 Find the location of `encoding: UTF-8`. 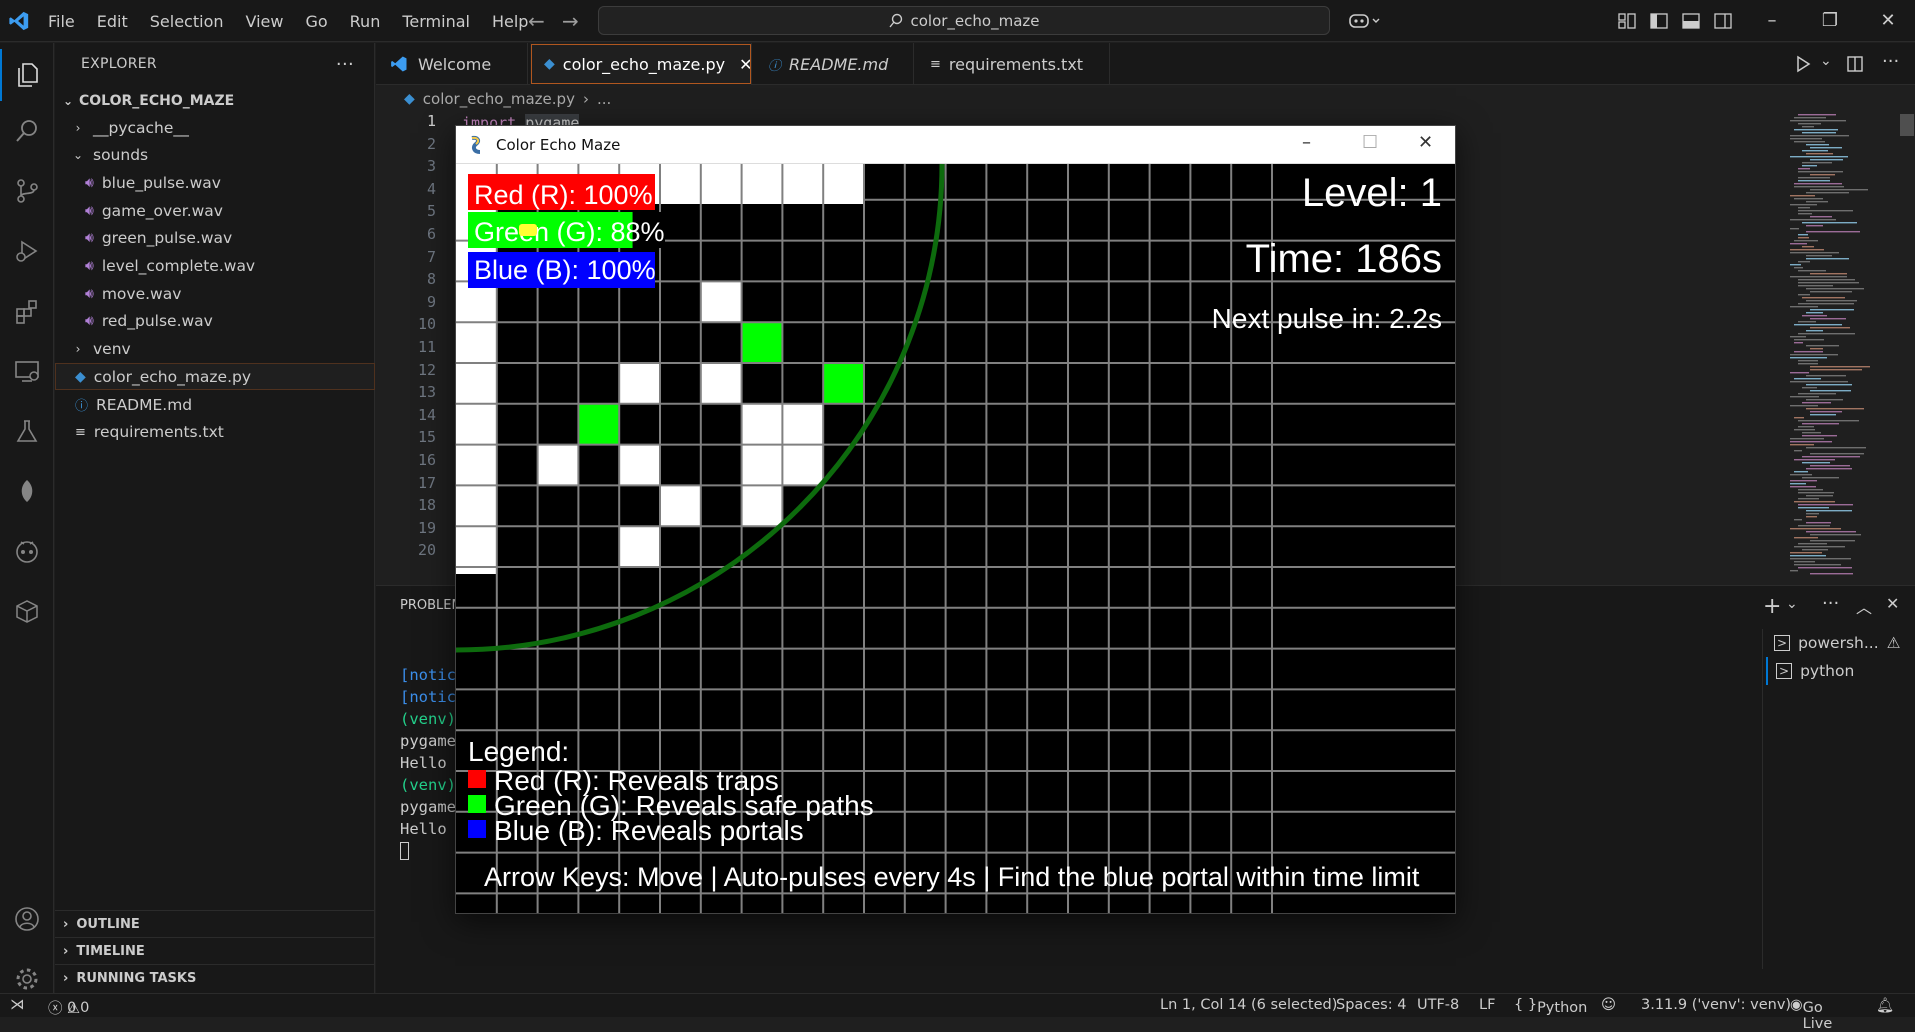

encoding: UTF-8 is located at coordinates (1438, 1005).